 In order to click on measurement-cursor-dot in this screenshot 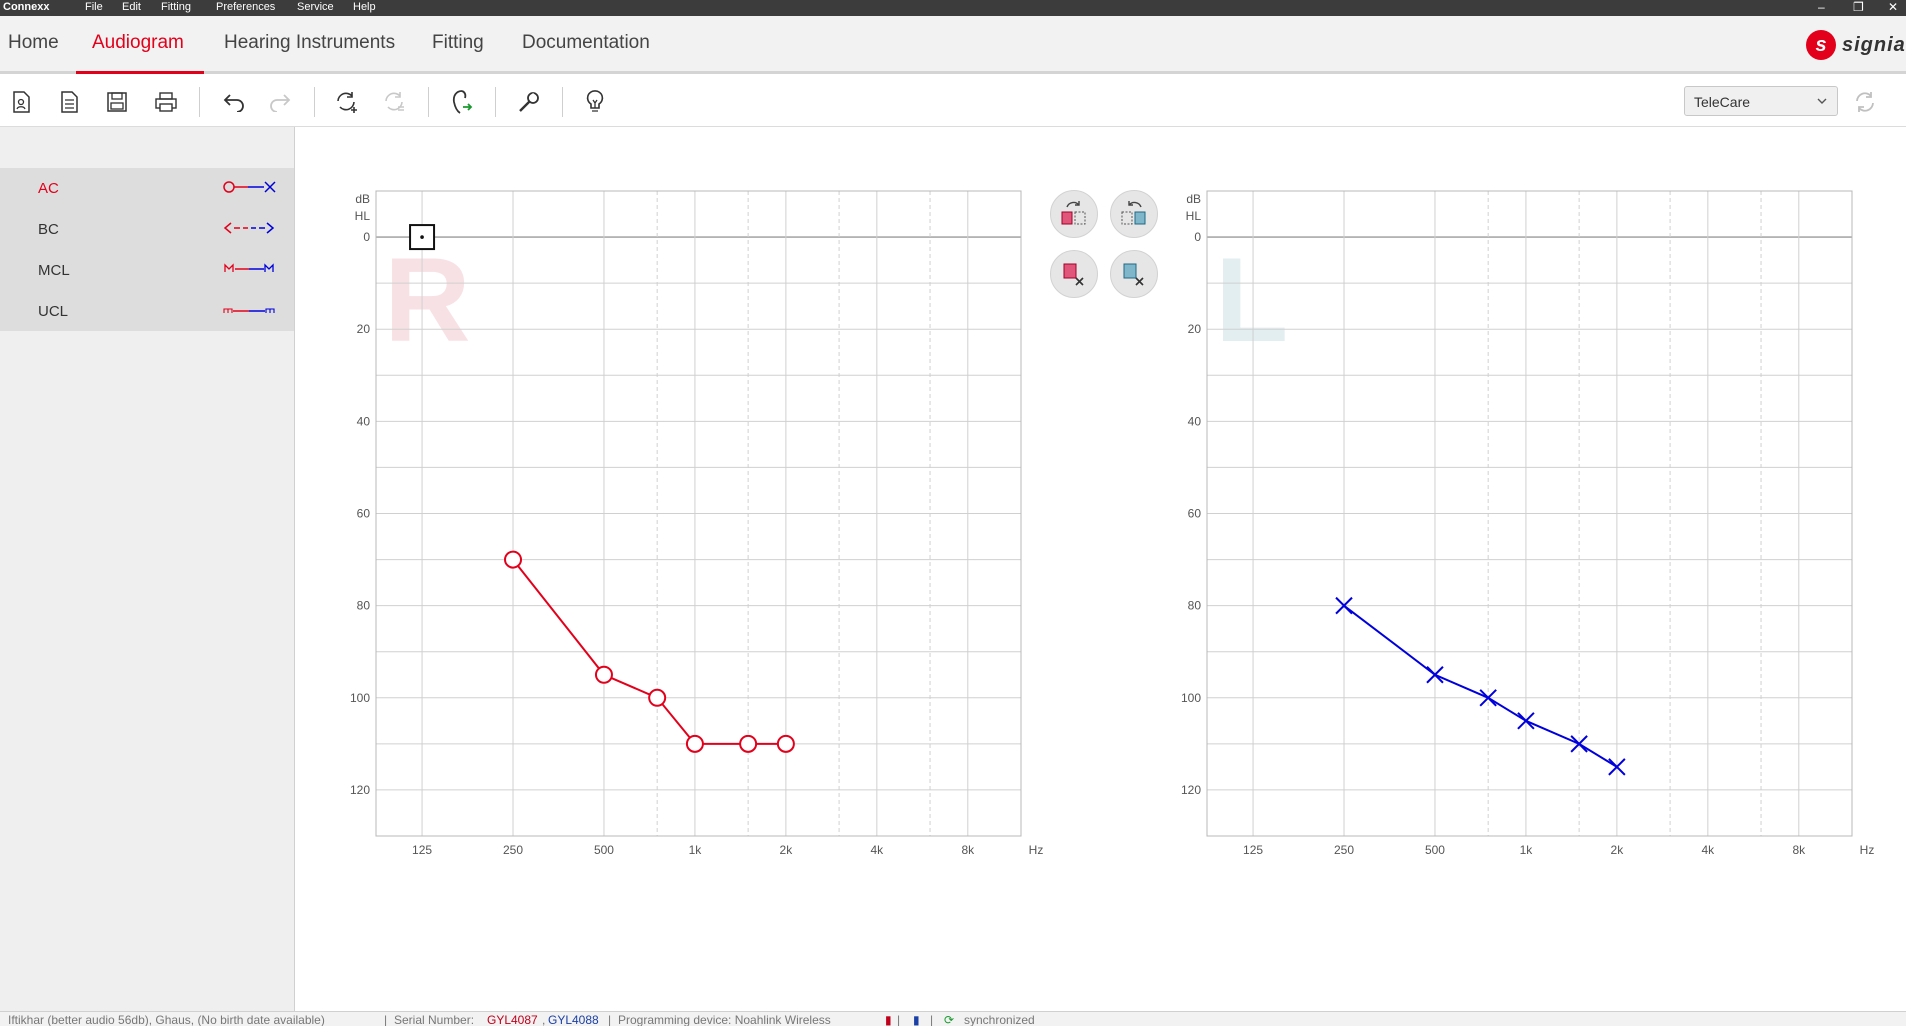, I will do `click(422, 237)`.